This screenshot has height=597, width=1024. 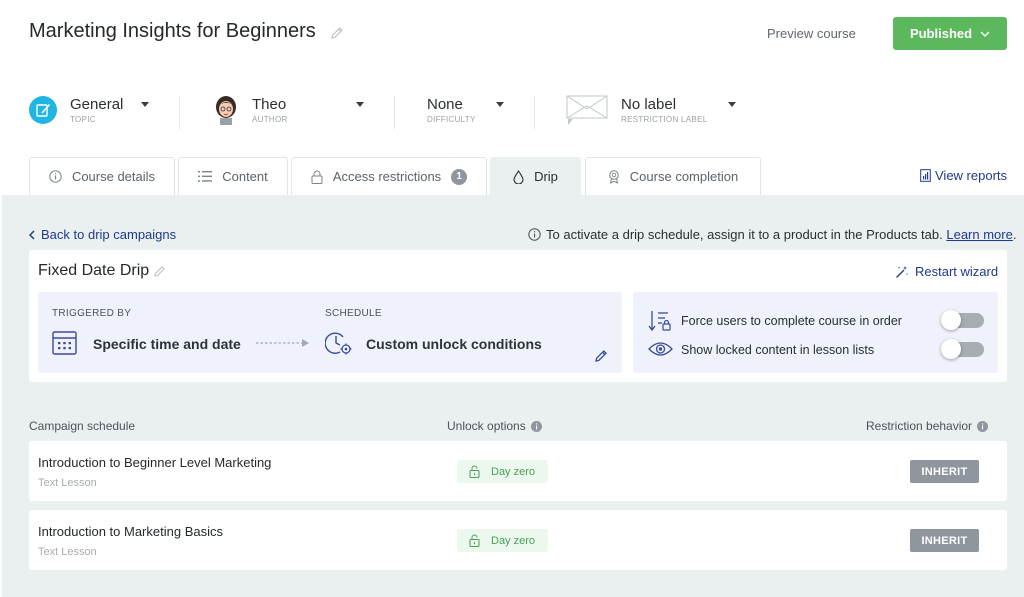 What do you see at coordinates (518, 176) in the screenshot?
I see `drop-icon` at bounding box center [518, 176].